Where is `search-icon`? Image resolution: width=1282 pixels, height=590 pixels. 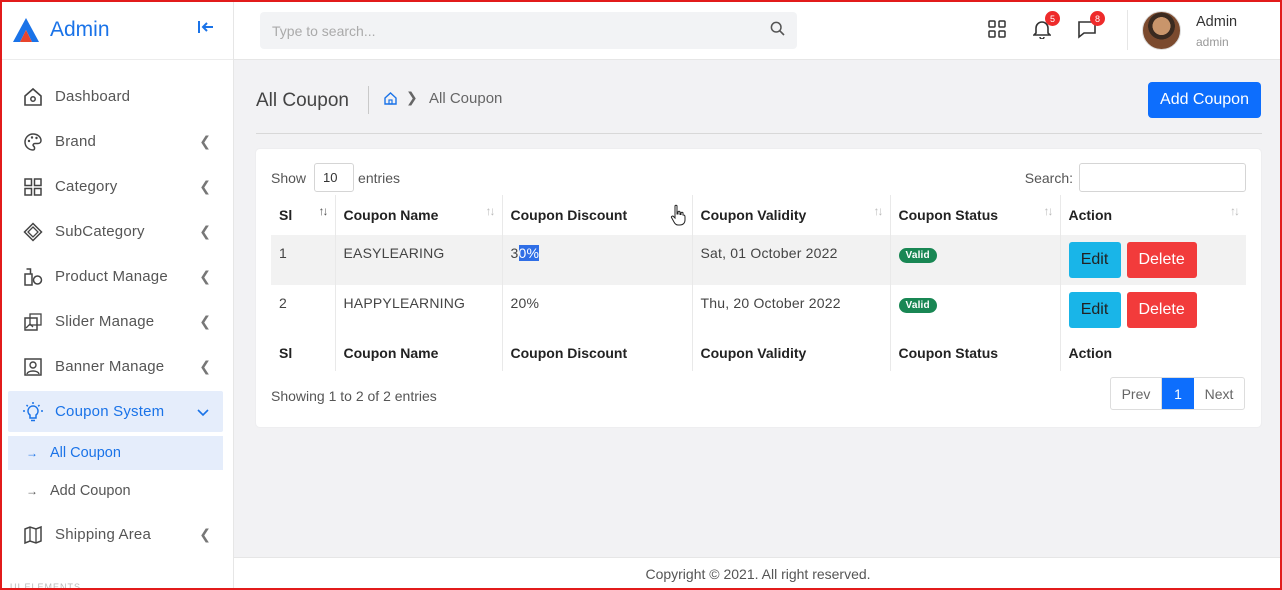
search-icon is located at coordinates (777, 31).